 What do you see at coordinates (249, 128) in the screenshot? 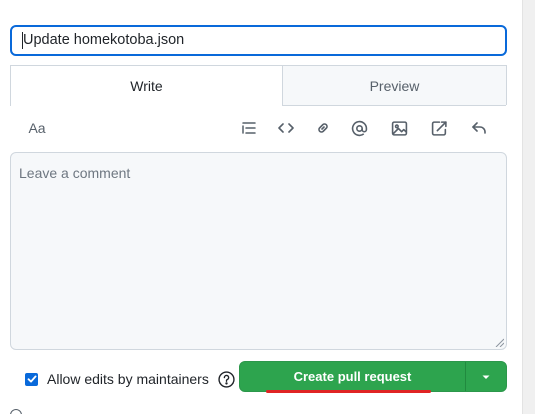
I see `heading-list-icon` at bounding box center [249, 128].